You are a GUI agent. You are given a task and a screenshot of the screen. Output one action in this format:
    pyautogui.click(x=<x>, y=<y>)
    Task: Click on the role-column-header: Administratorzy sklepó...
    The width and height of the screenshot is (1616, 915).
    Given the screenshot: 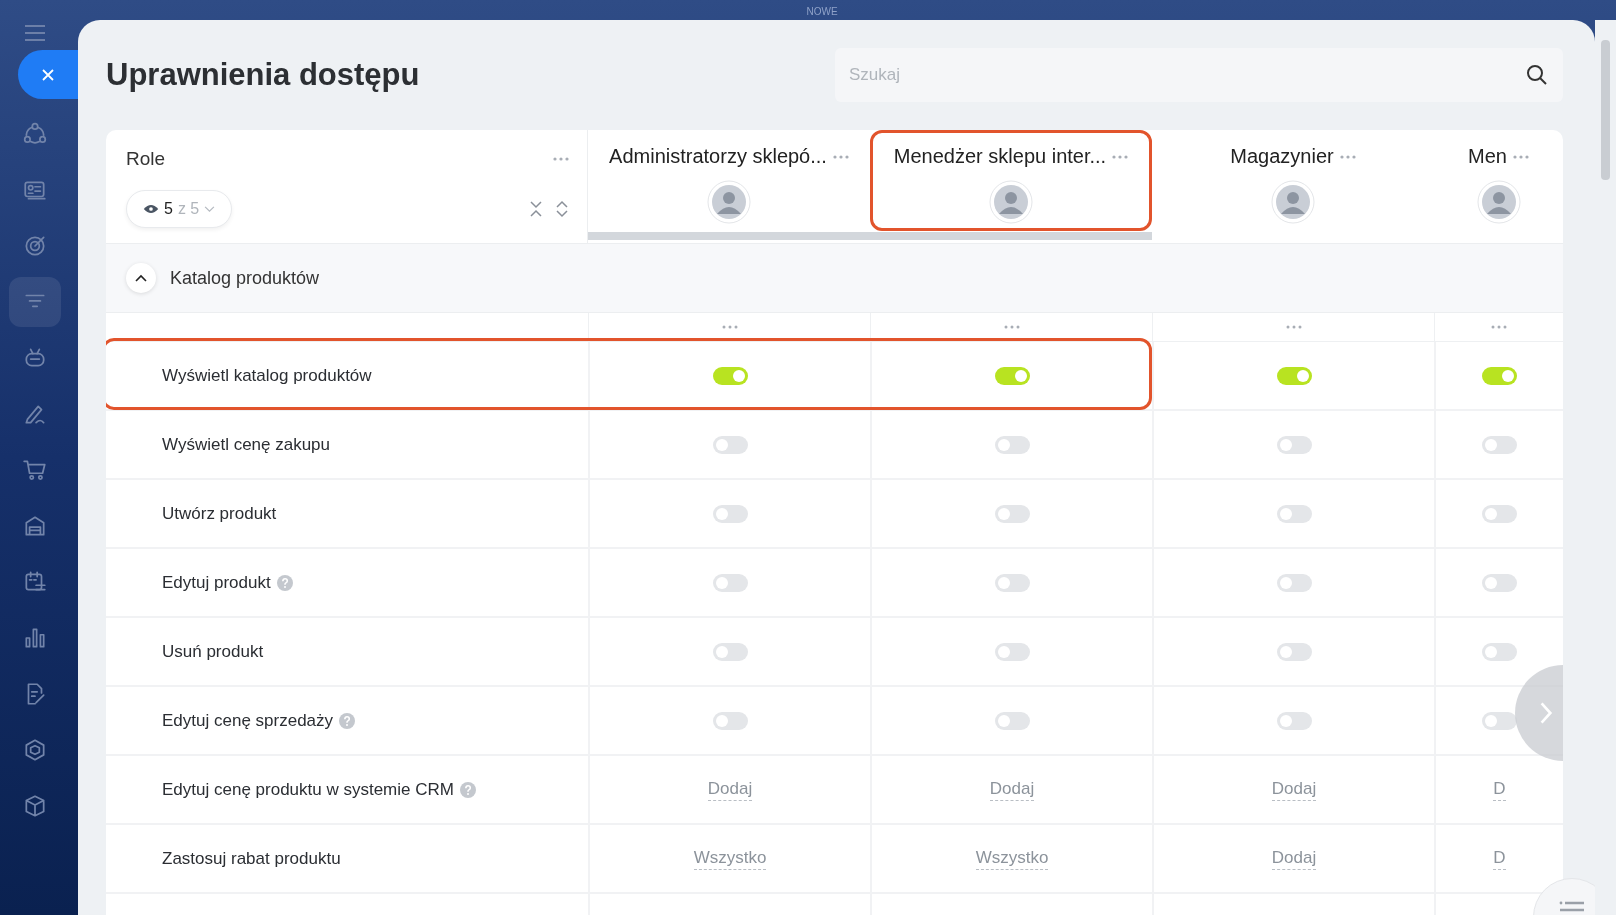 What is the action you would take?
    pyautogui.click(x=729, y=180)
    